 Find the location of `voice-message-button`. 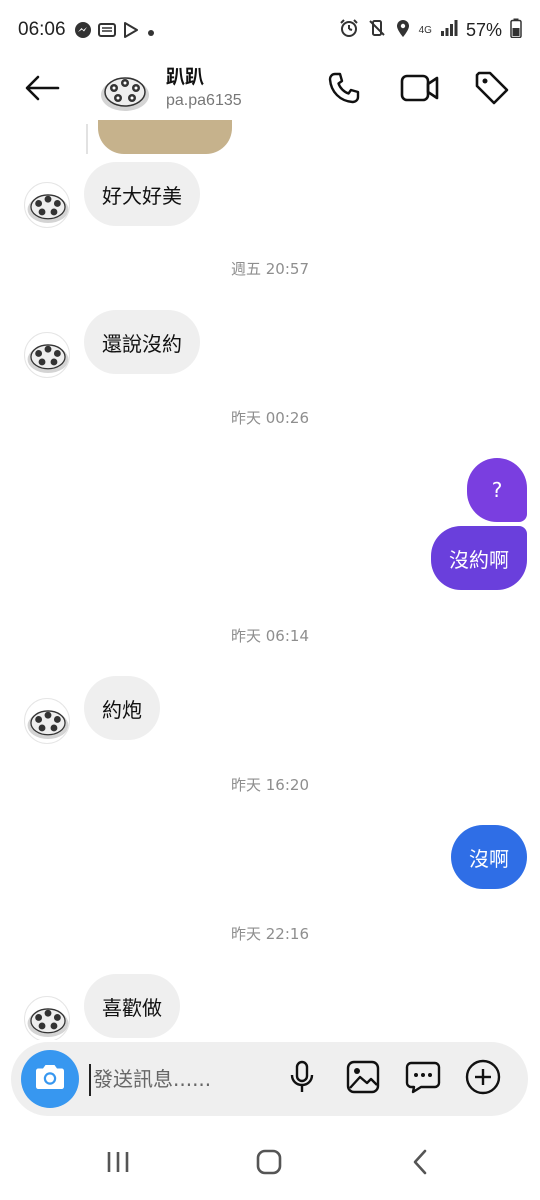

voice-message-button is located at coordinates (302, 1079).